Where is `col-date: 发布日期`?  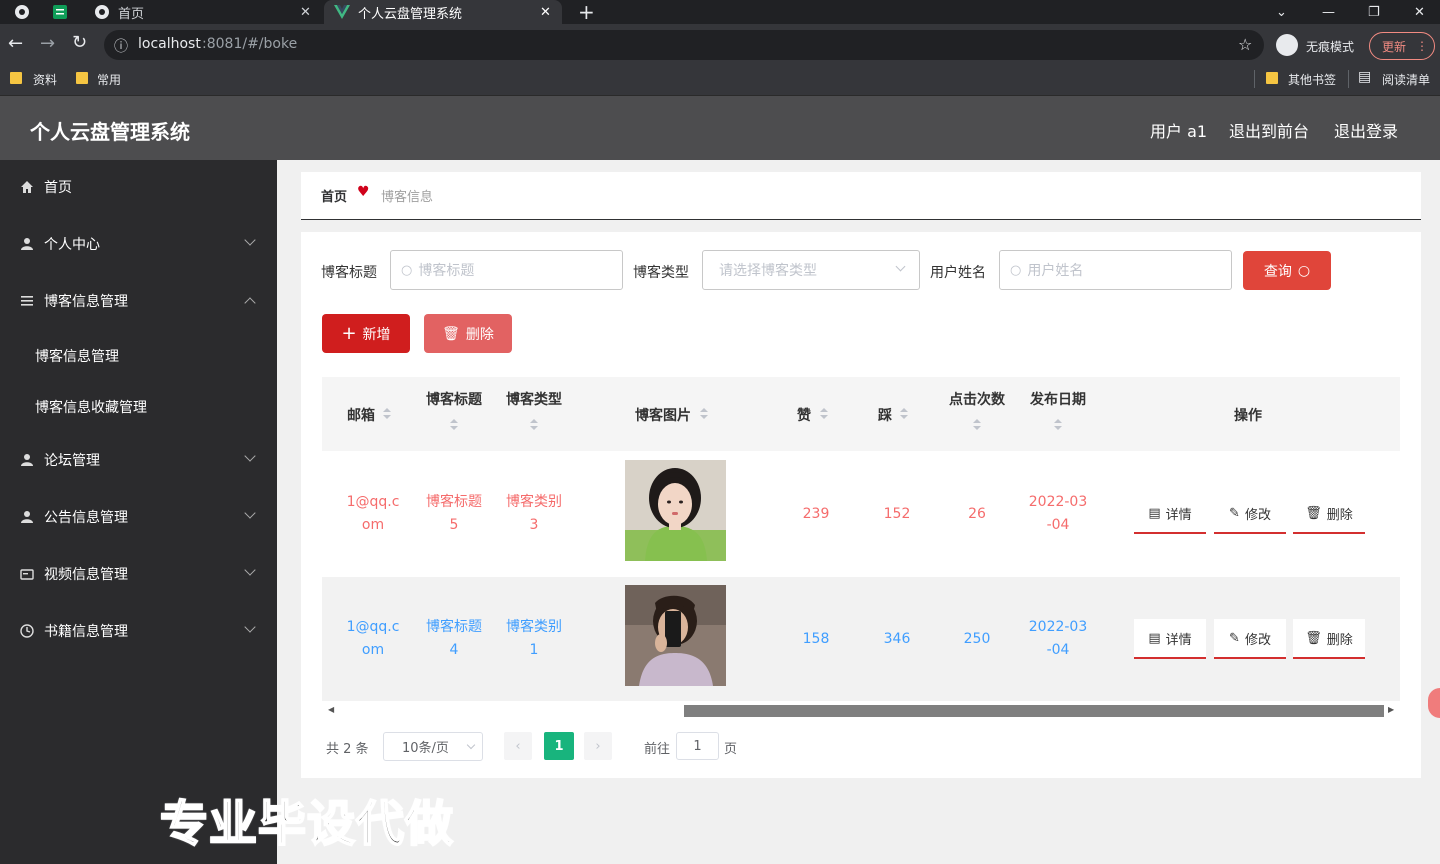
col-date: 发布日期 is located at coordinates (1058, 399).